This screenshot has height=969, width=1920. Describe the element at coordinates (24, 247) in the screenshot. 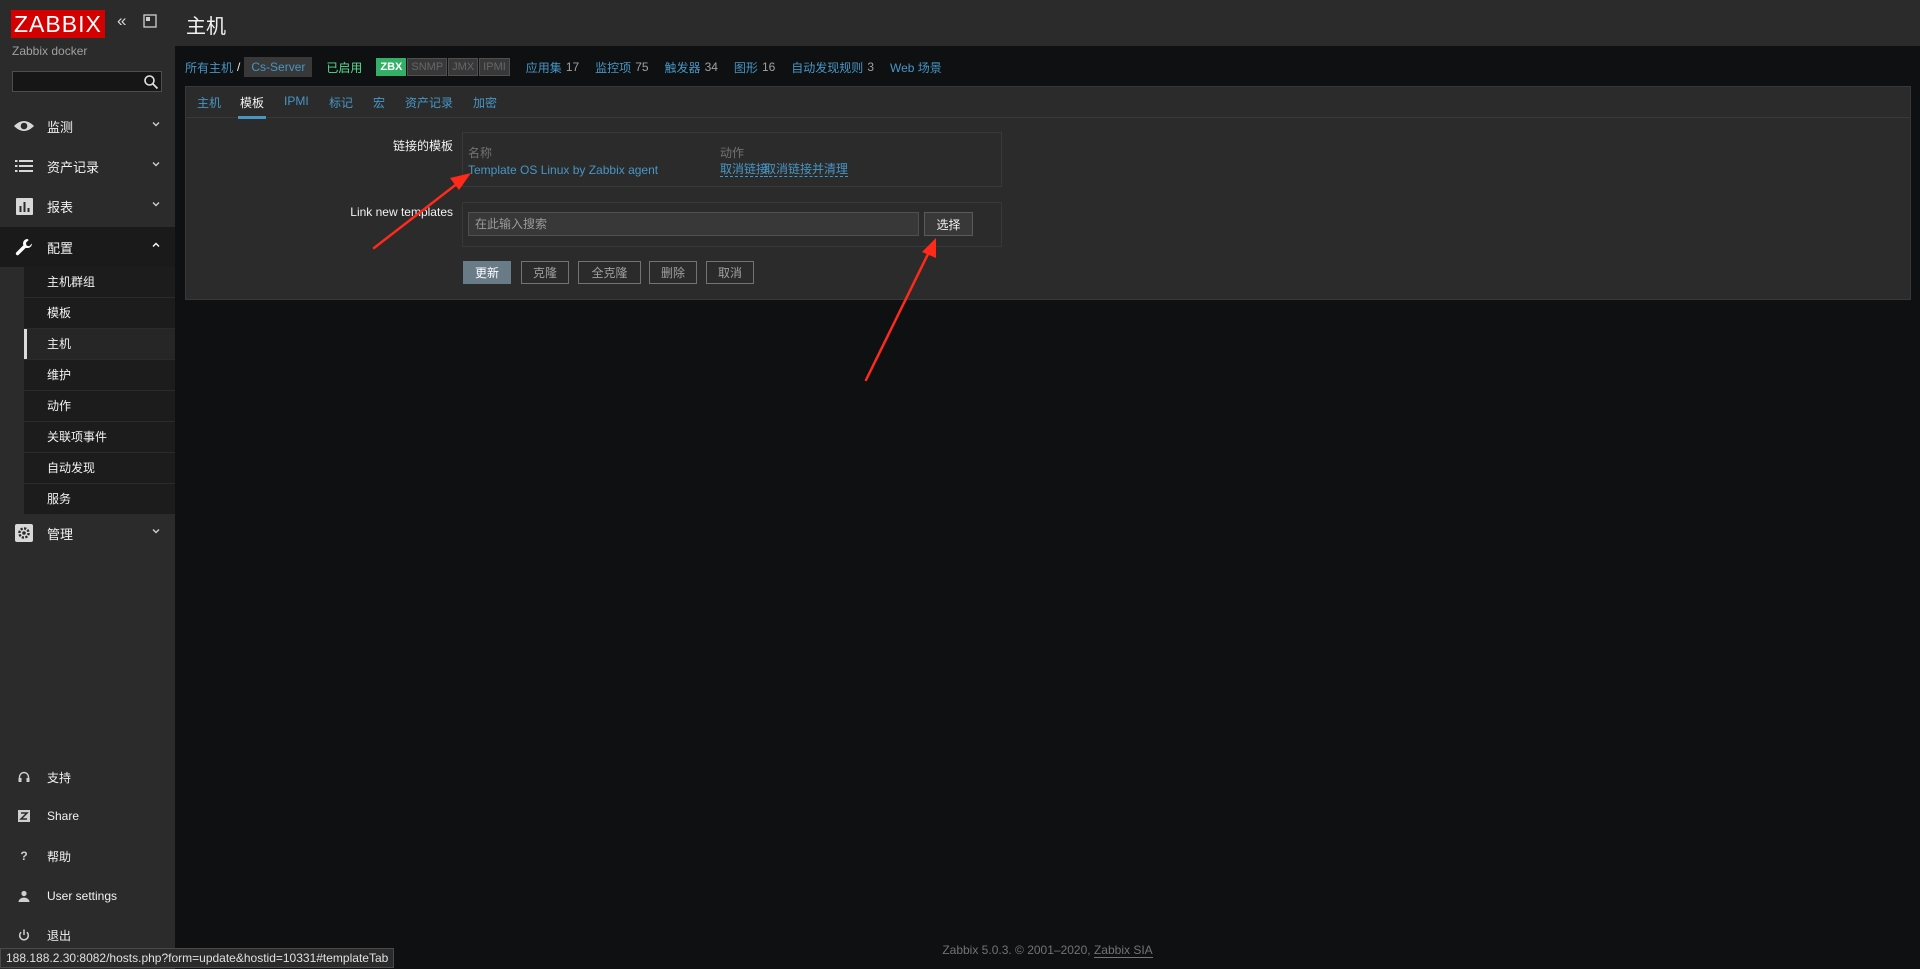

I see `wrench-icon` at that location.